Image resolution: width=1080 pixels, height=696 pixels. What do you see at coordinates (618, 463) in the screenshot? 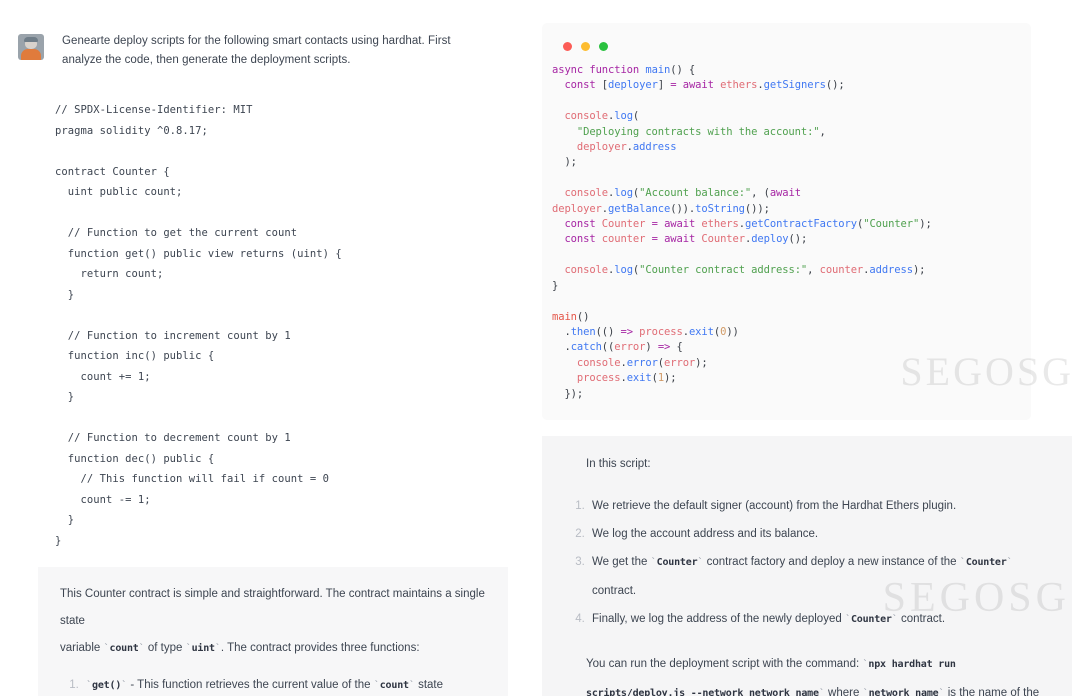
I see `explanation-heading: In this script:` at bounding box center [618, 463].